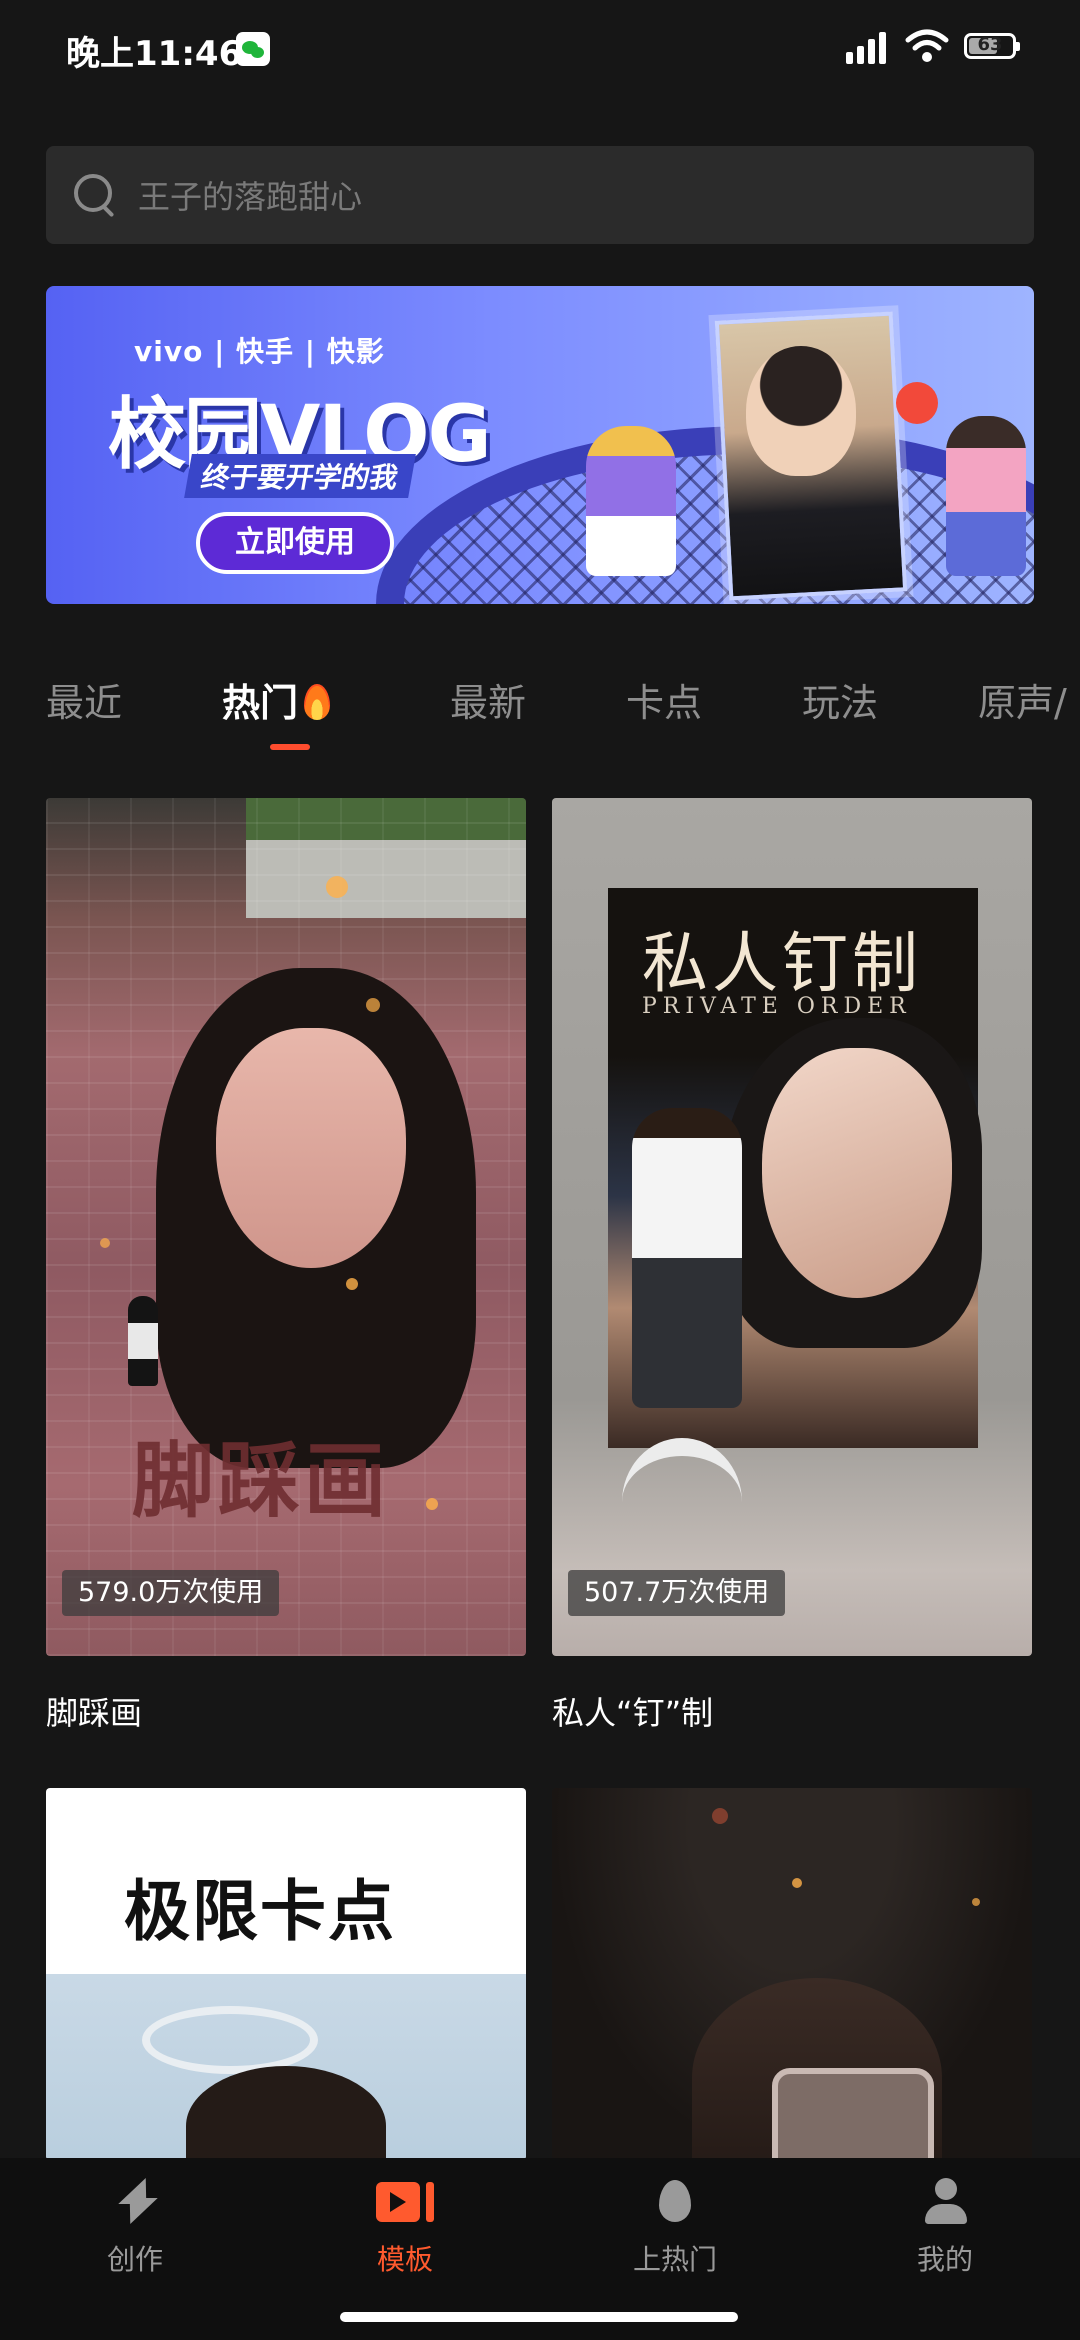 This screenshot has width=1080, height=2340. What do you see at coordinates (253, 49) in the screenshot?
I see `wechat-notification-icon` at bounding box center [253, 49].